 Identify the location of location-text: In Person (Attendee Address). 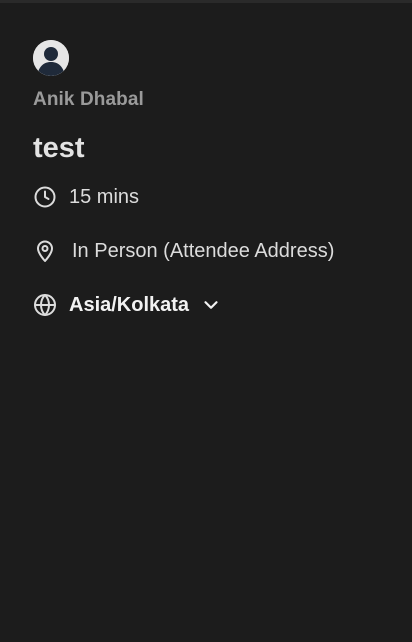
(203, 250).